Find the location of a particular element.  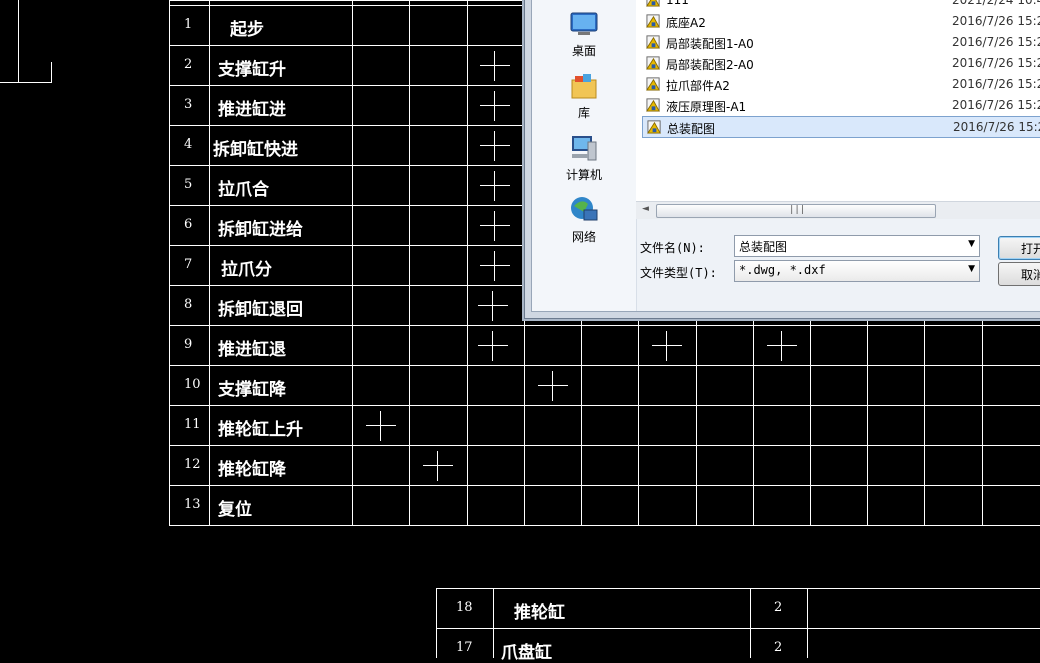

step-number: 7 is located at coordinates (188, 264).